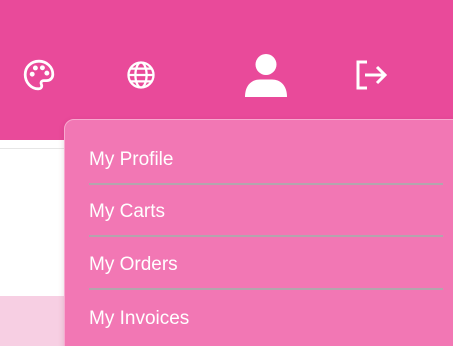 The width and height of the screenshot is (453, 346). Describe the element at coordinates (266, 159) in the screenshot. I see `menu-item-my-profile: My Profile` at that location.